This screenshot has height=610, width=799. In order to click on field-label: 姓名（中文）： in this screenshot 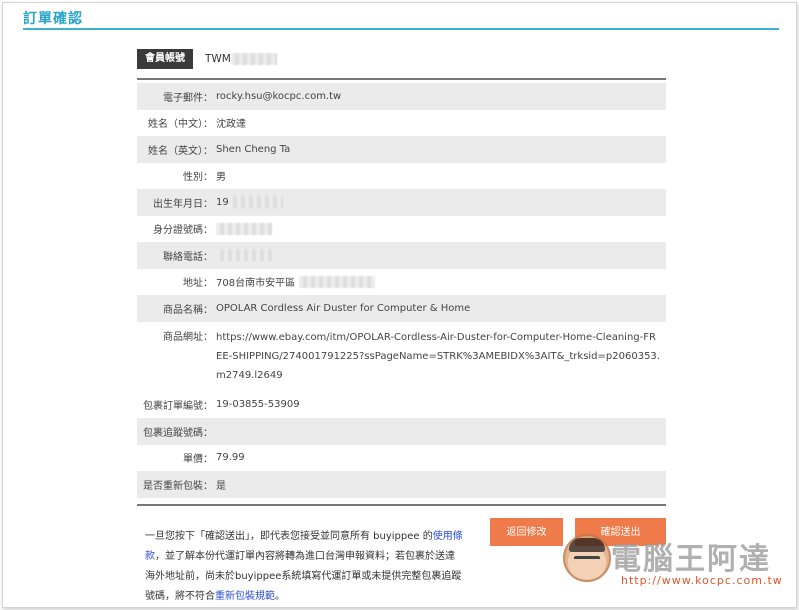, I will do `click(180, 125)`.